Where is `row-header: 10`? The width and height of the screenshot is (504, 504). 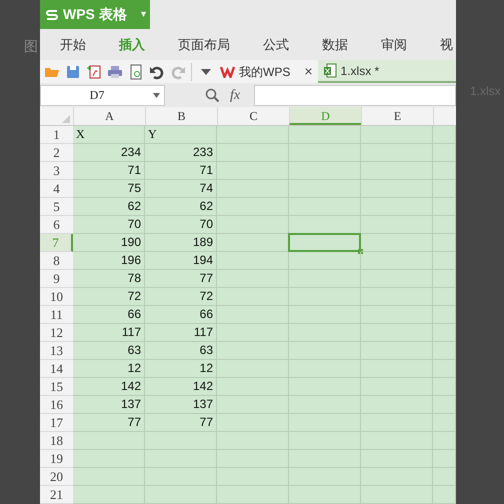
row-header: 10 is located at coordinates (56, 297).